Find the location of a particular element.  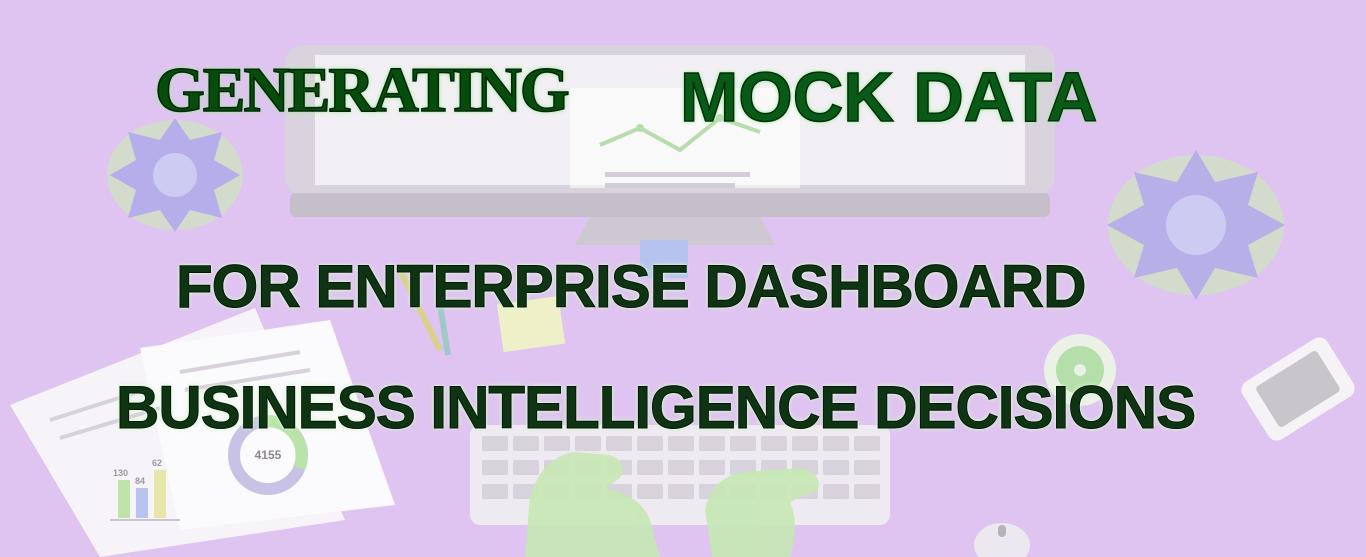

right-flower-decoration is located at coordinates (1196, 225).